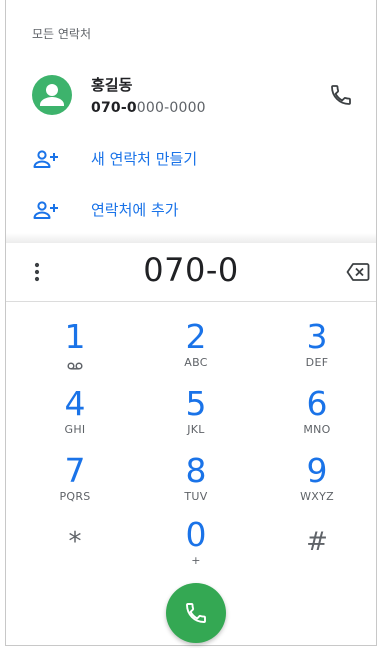 This screenshot has height=648, width=380. What do you see at coordinates (196, 429) in the screenshot?
I see `key-letters: JKL` at bounding box center [196, 429].